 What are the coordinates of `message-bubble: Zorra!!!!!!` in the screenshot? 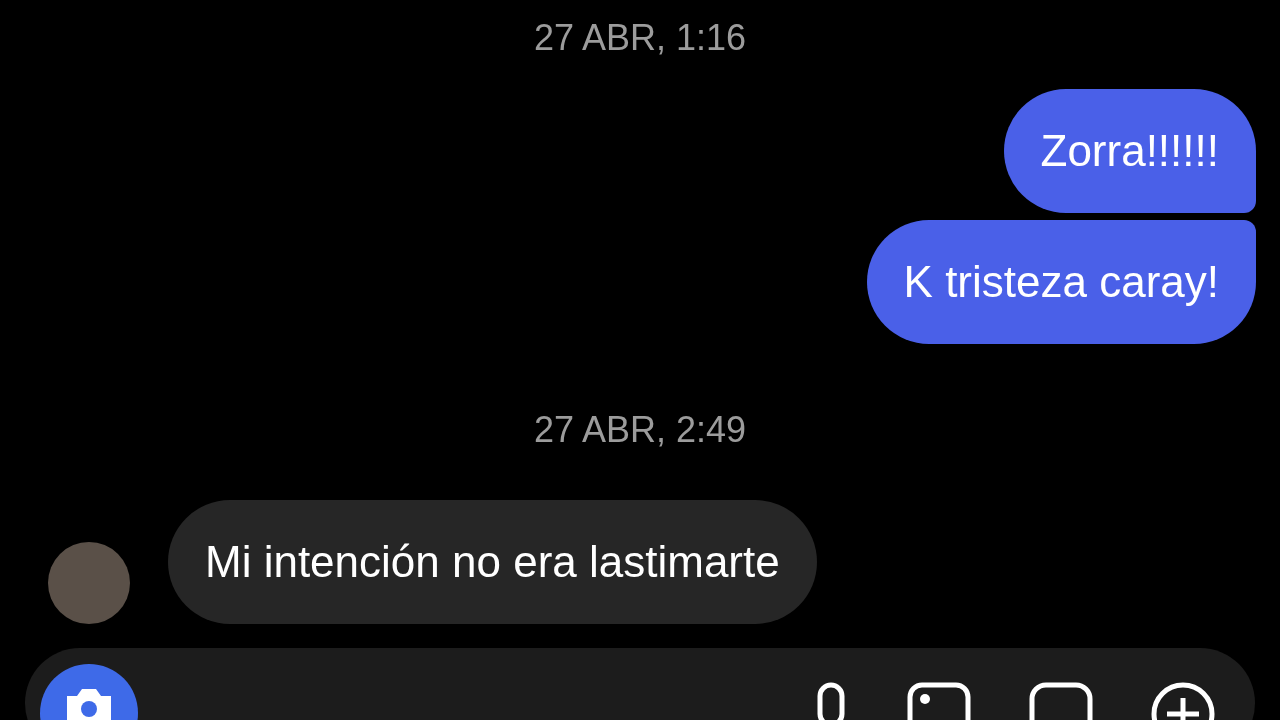 It's located at (1129, 151).